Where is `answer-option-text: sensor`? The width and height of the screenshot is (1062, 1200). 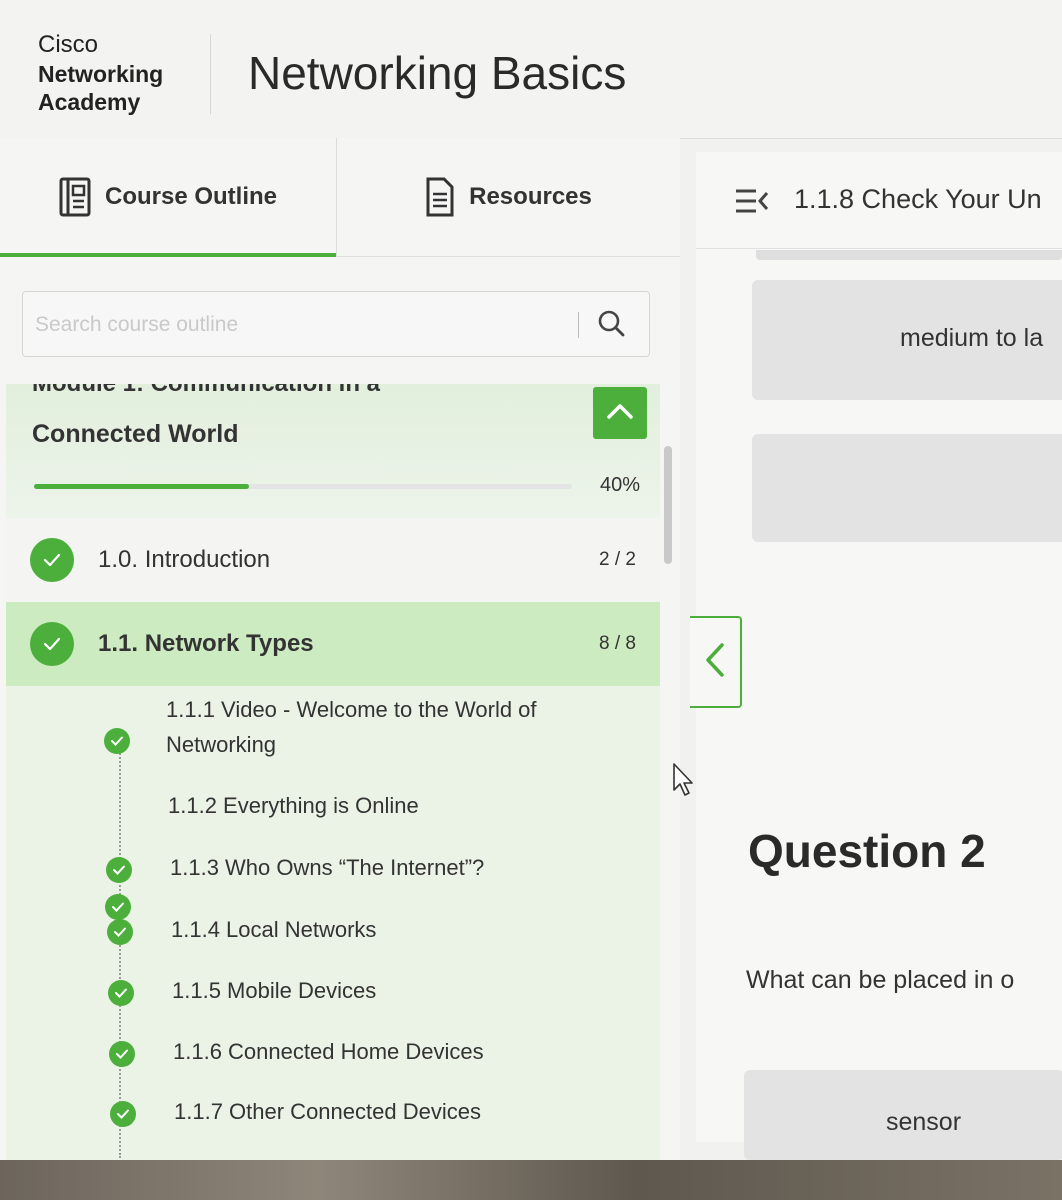
answer-option-text: sensor is located at coordinates (924, 1122).